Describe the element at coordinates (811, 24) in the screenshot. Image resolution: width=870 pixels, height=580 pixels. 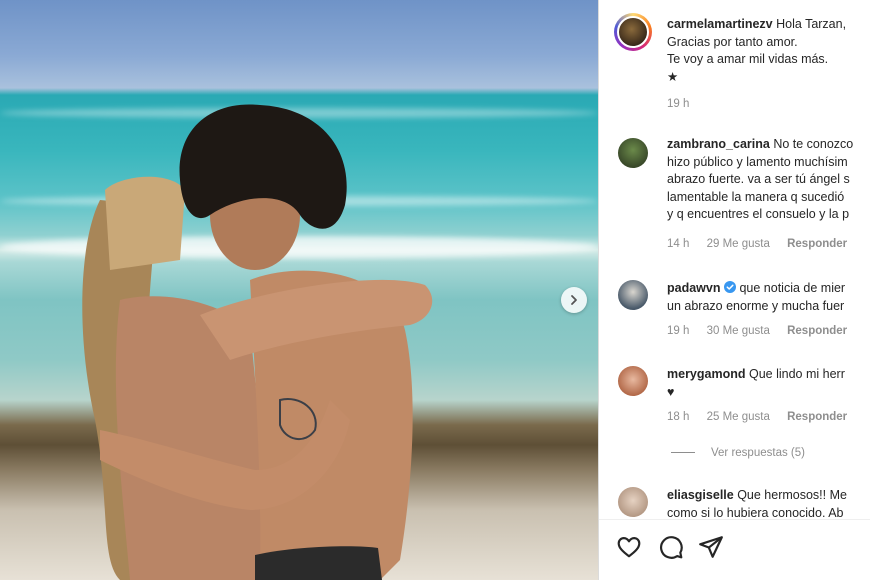
I see `caption-text: Hola Tarzan,` at that location.